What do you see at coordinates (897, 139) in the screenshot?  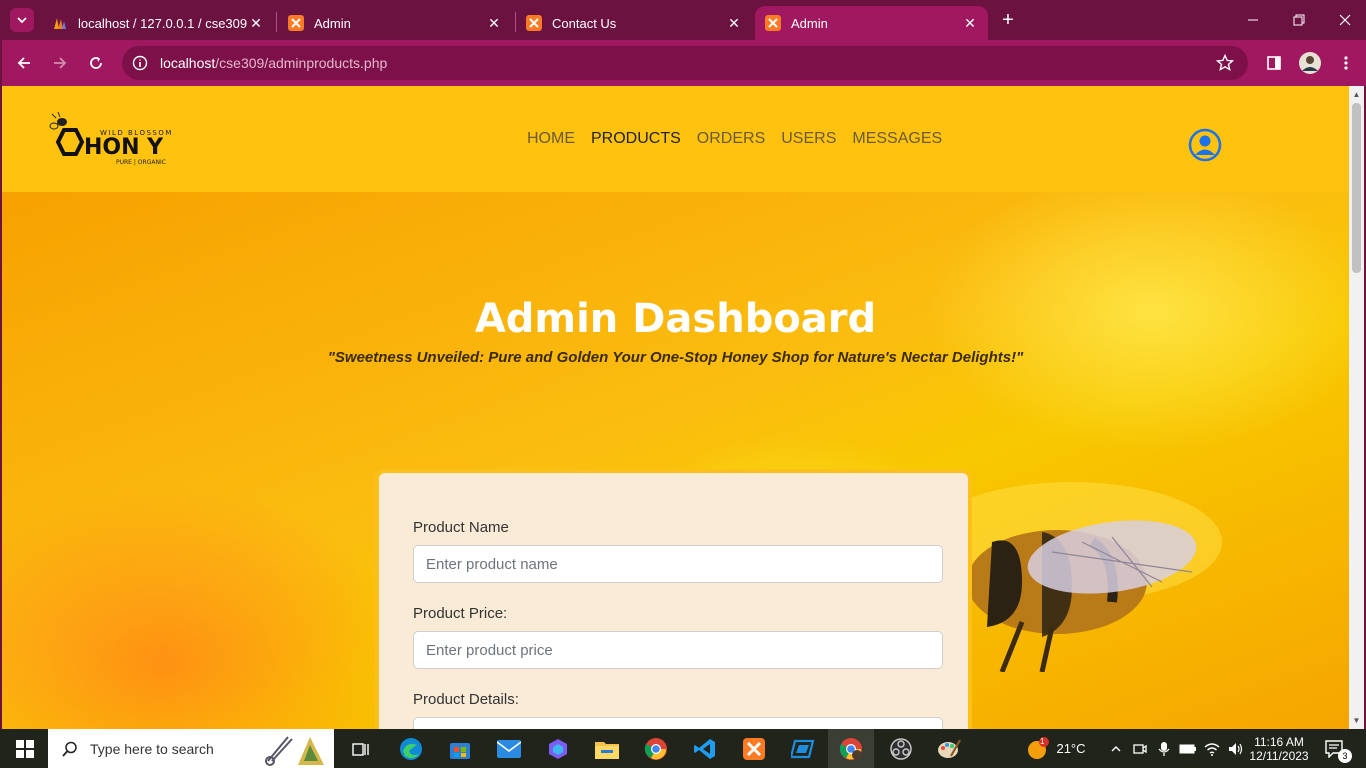 I see `nav-messages: MESSAGES` at bounding box center [897, 139].